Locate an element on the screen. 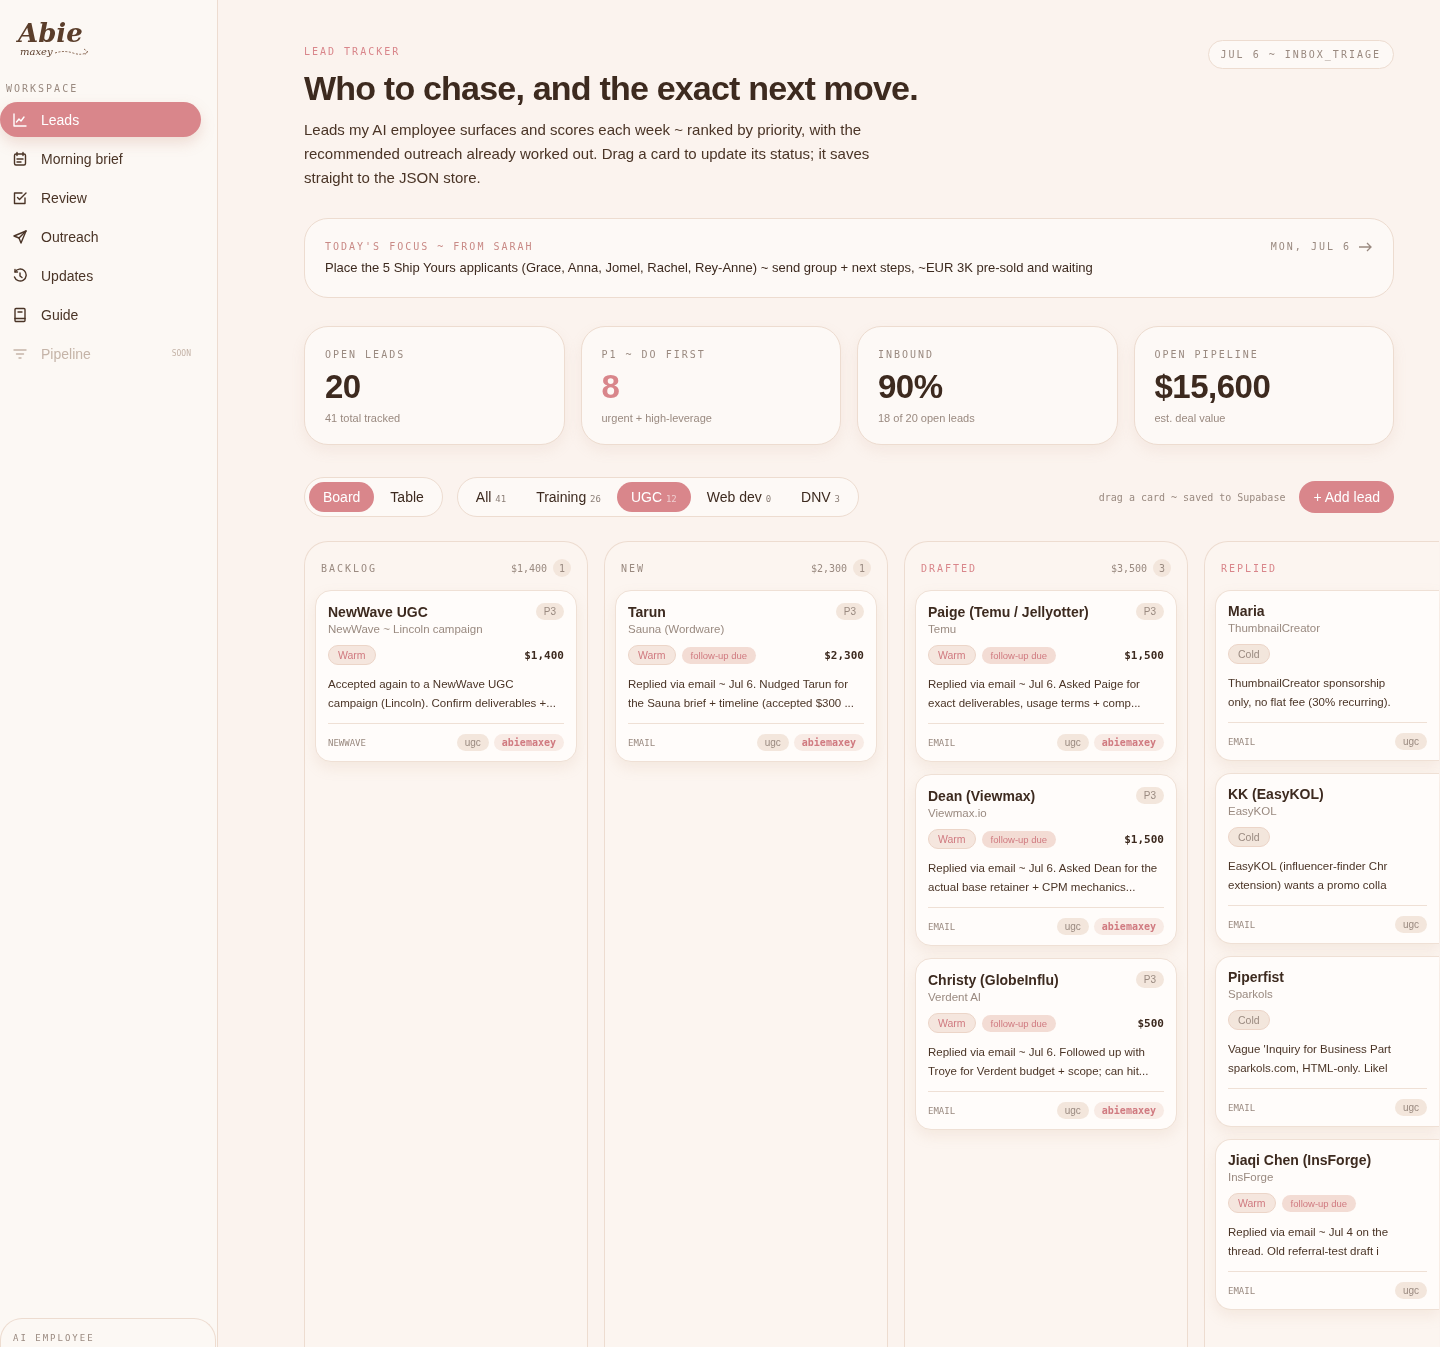 Image resolution: width=1440 pixels, height=1347 pixels. company-name: Sparkols is located at coordinates (1251, 994).